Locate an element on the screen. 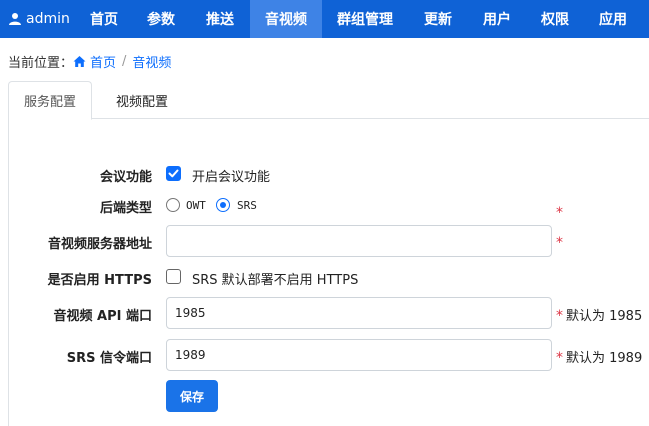  server-address-required-mark: * is located at coordinates (559, 243).